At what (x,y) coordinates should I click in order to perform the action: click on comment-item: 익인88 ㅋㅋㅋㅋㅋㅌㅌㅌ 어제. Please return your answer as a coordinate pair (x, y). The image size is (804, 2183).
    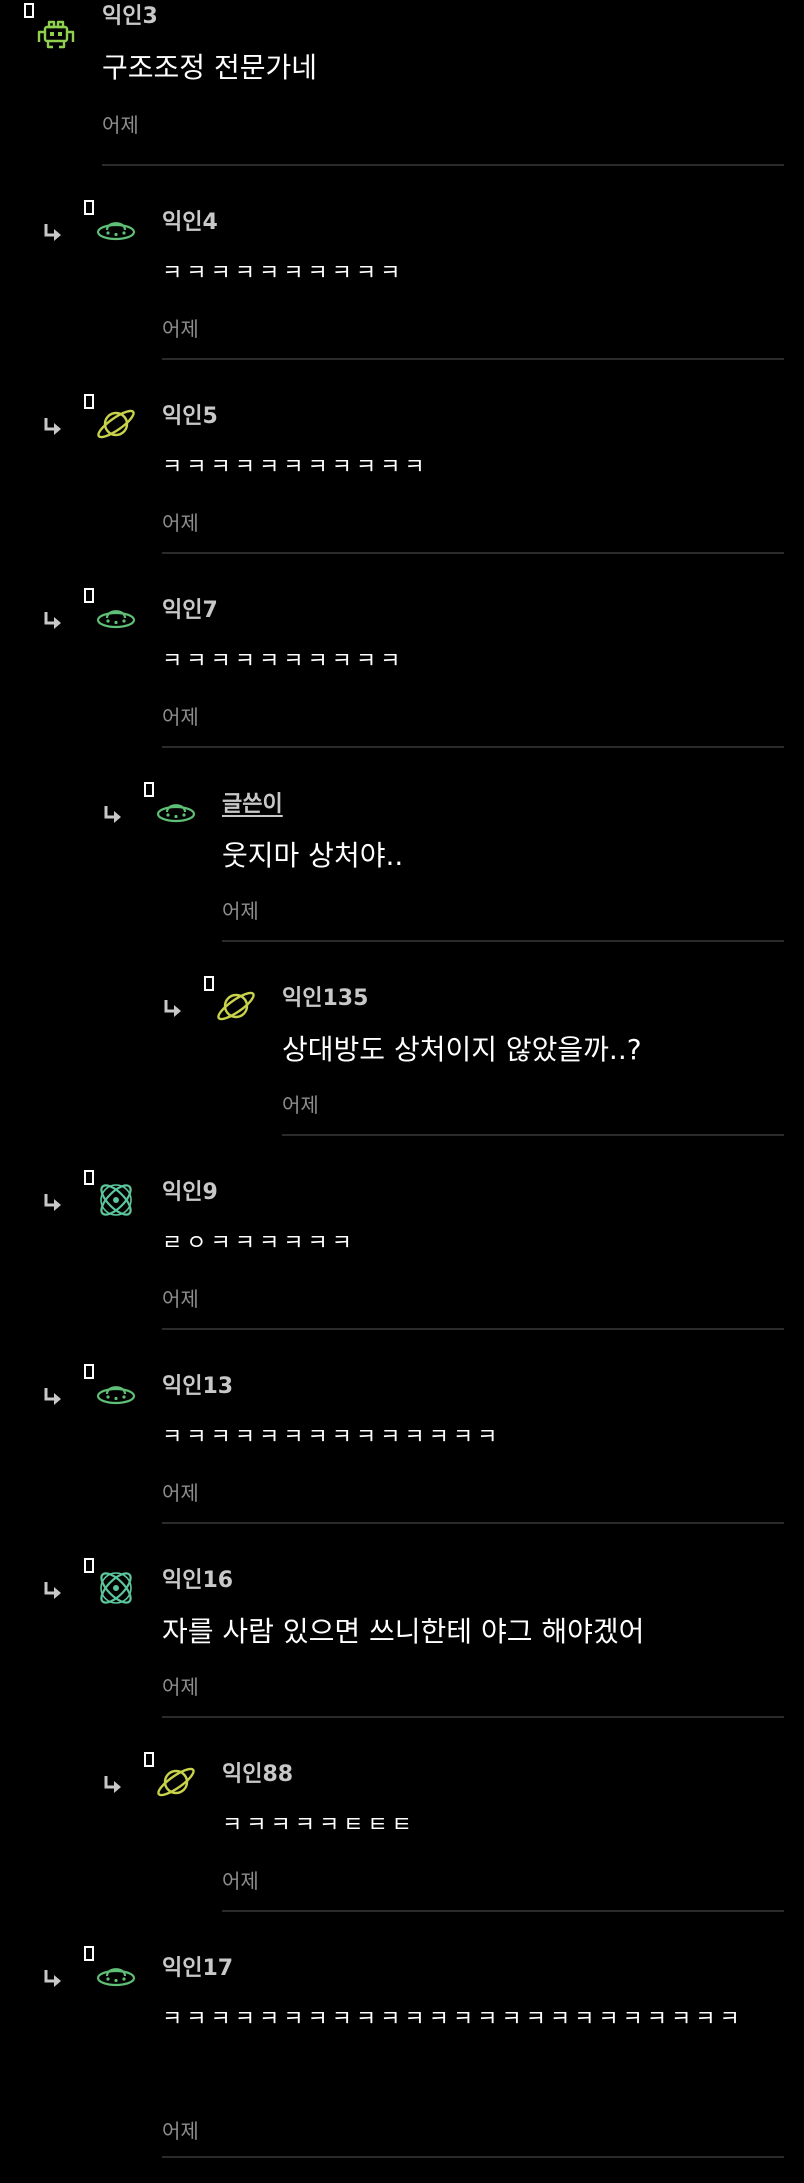
    Looking at the image, I should click on (402, 1829).